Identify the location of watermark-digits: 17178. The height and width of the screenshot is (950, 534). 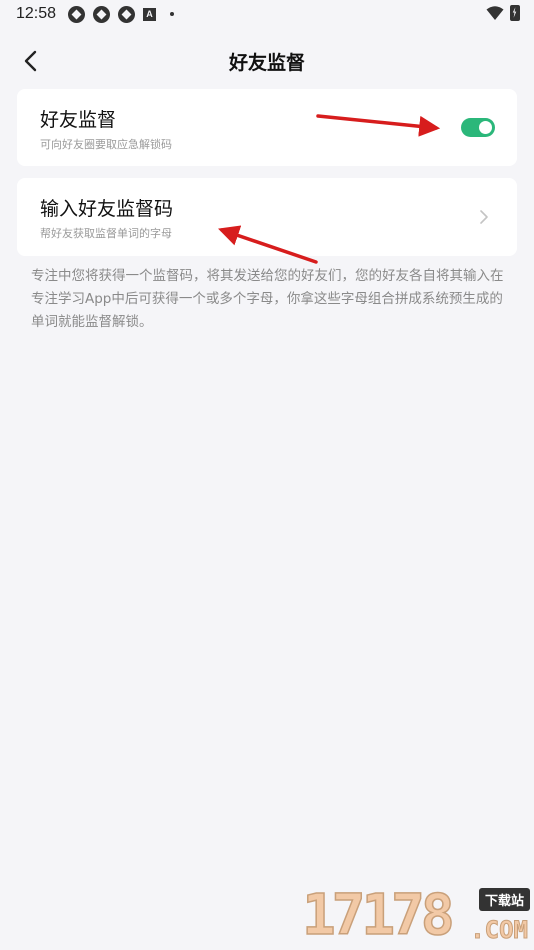
(378, 915).